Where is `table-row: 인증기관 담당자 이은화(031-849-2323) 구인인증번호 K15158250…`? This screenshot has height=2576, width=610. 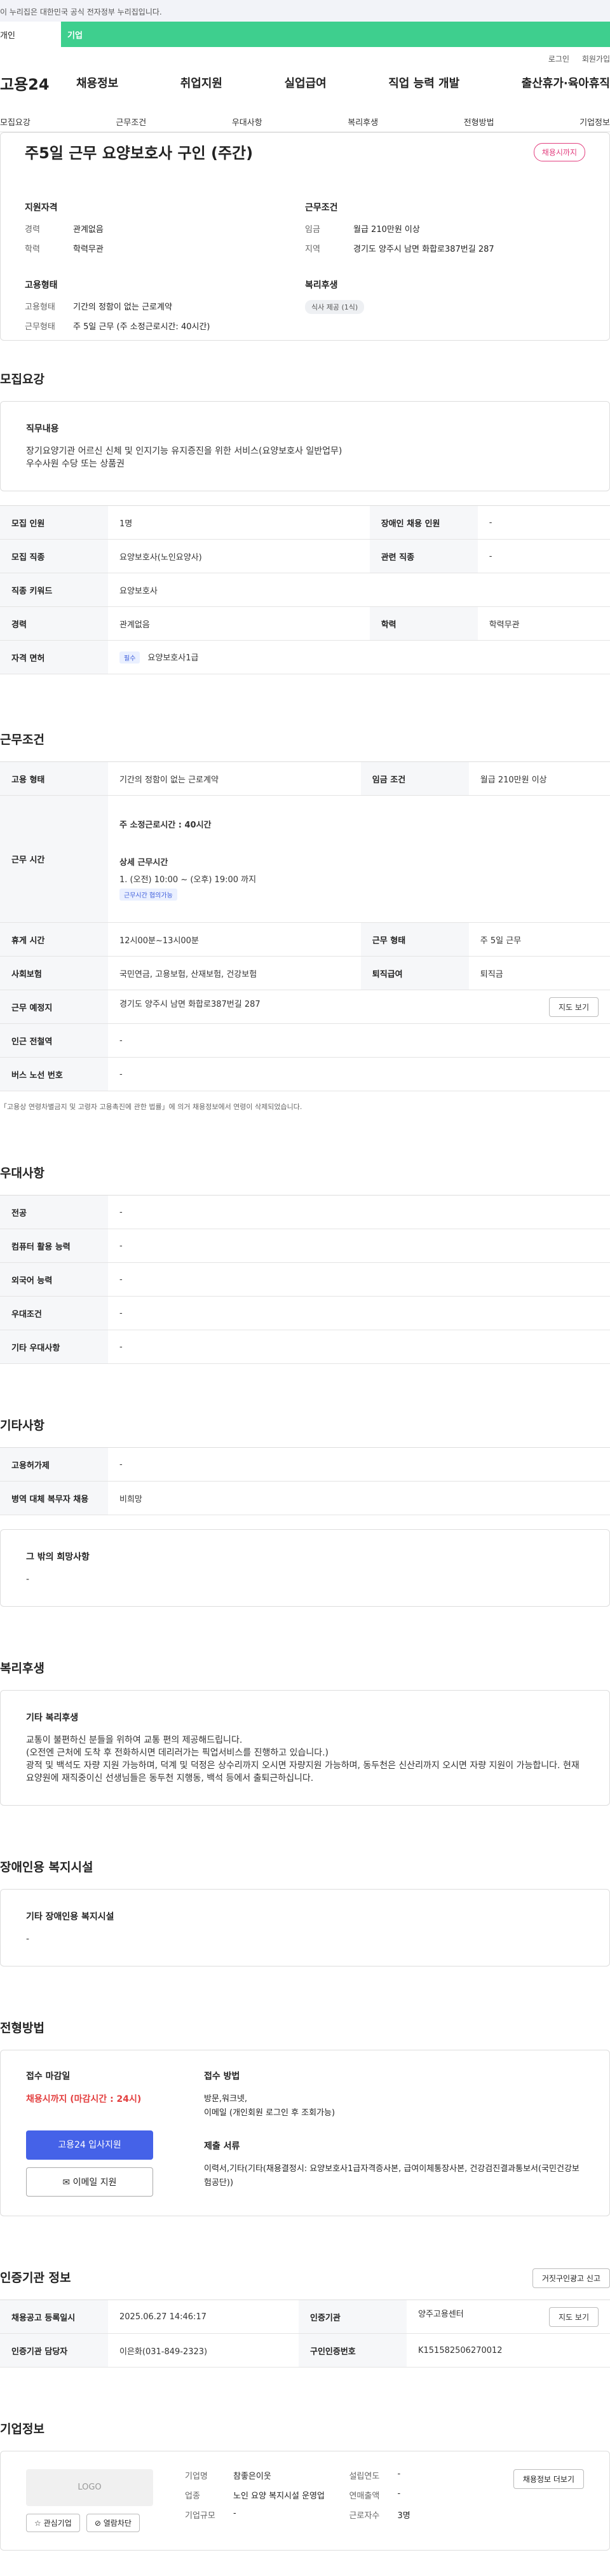
table-row: 인증기관 담당자 이은화(031-849-2323) 구인인증번호 K15158250… is located at coordinates (305, 2350).